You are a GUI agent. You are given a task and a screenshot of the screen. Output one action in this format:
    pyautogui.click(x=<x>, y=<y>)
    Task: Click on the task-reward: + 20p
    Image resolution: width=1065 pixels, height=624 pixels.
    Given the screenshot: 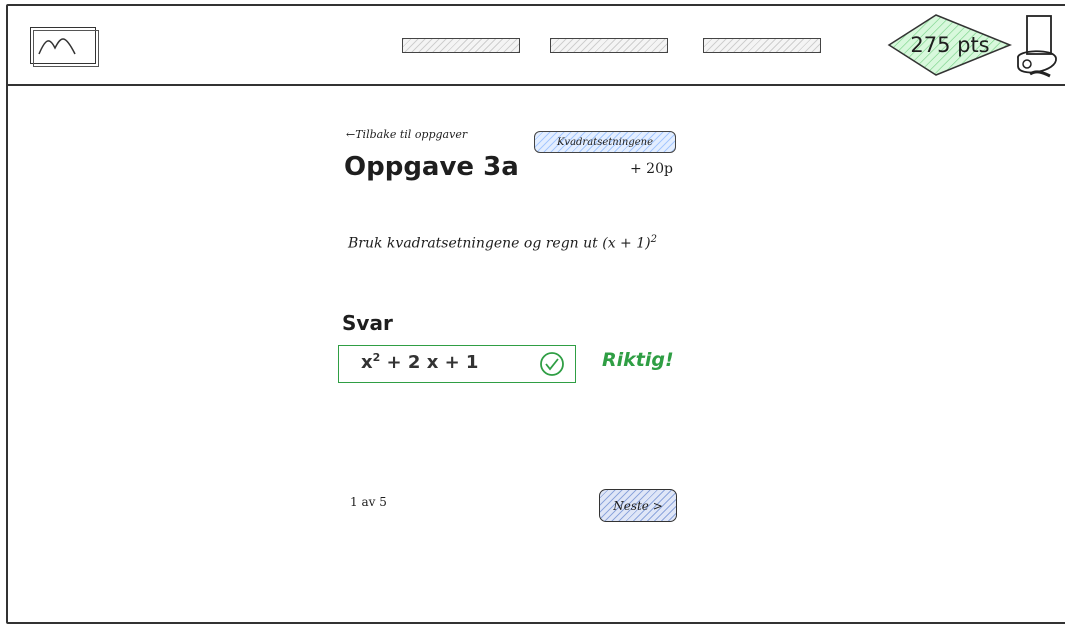 What is the action you would take?
    pyautogui.click(x=651, y=169)
    